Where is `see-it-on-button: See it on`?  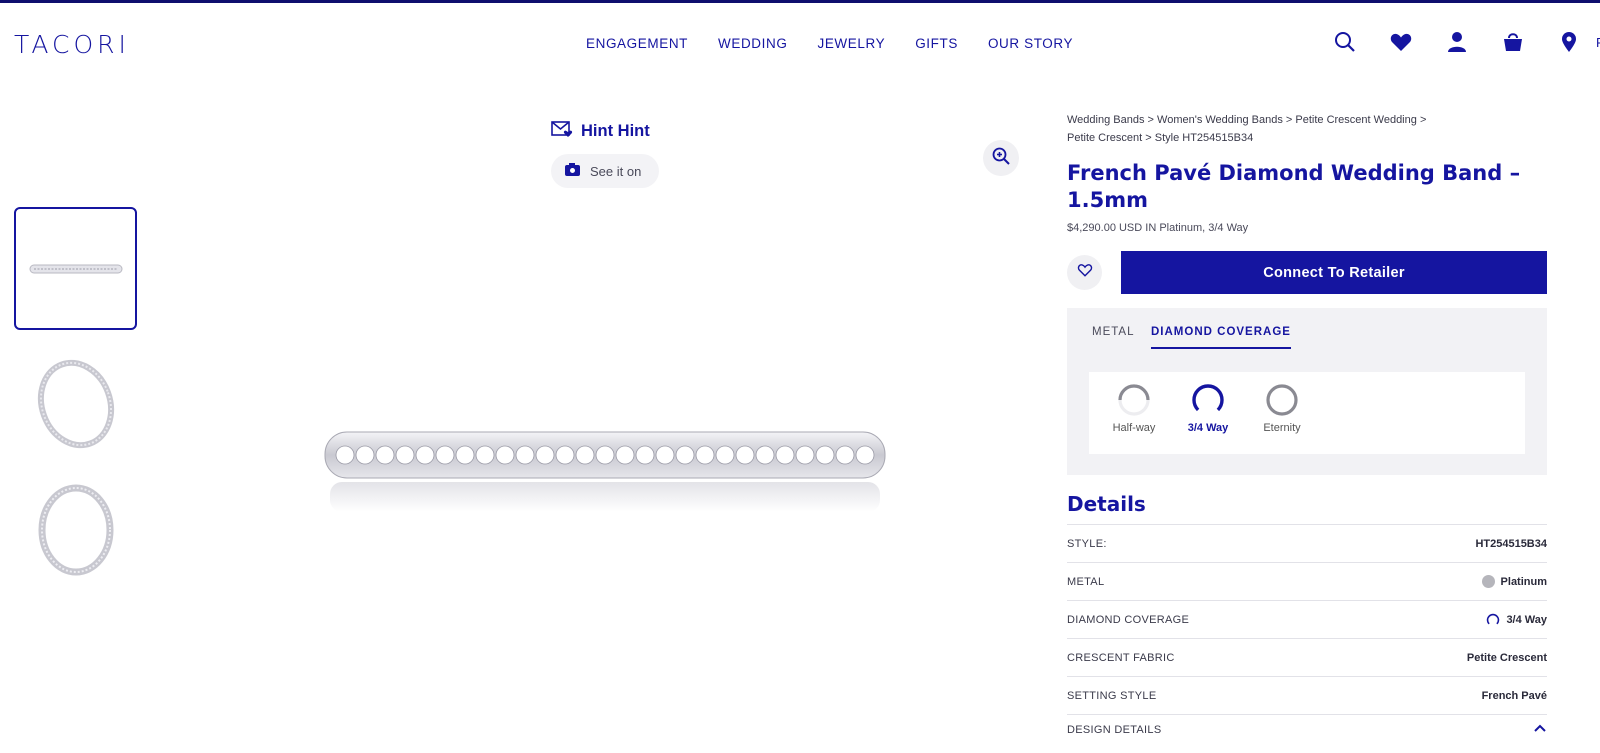
see-it-on-button: See it on is located at coordinates (605, 171).